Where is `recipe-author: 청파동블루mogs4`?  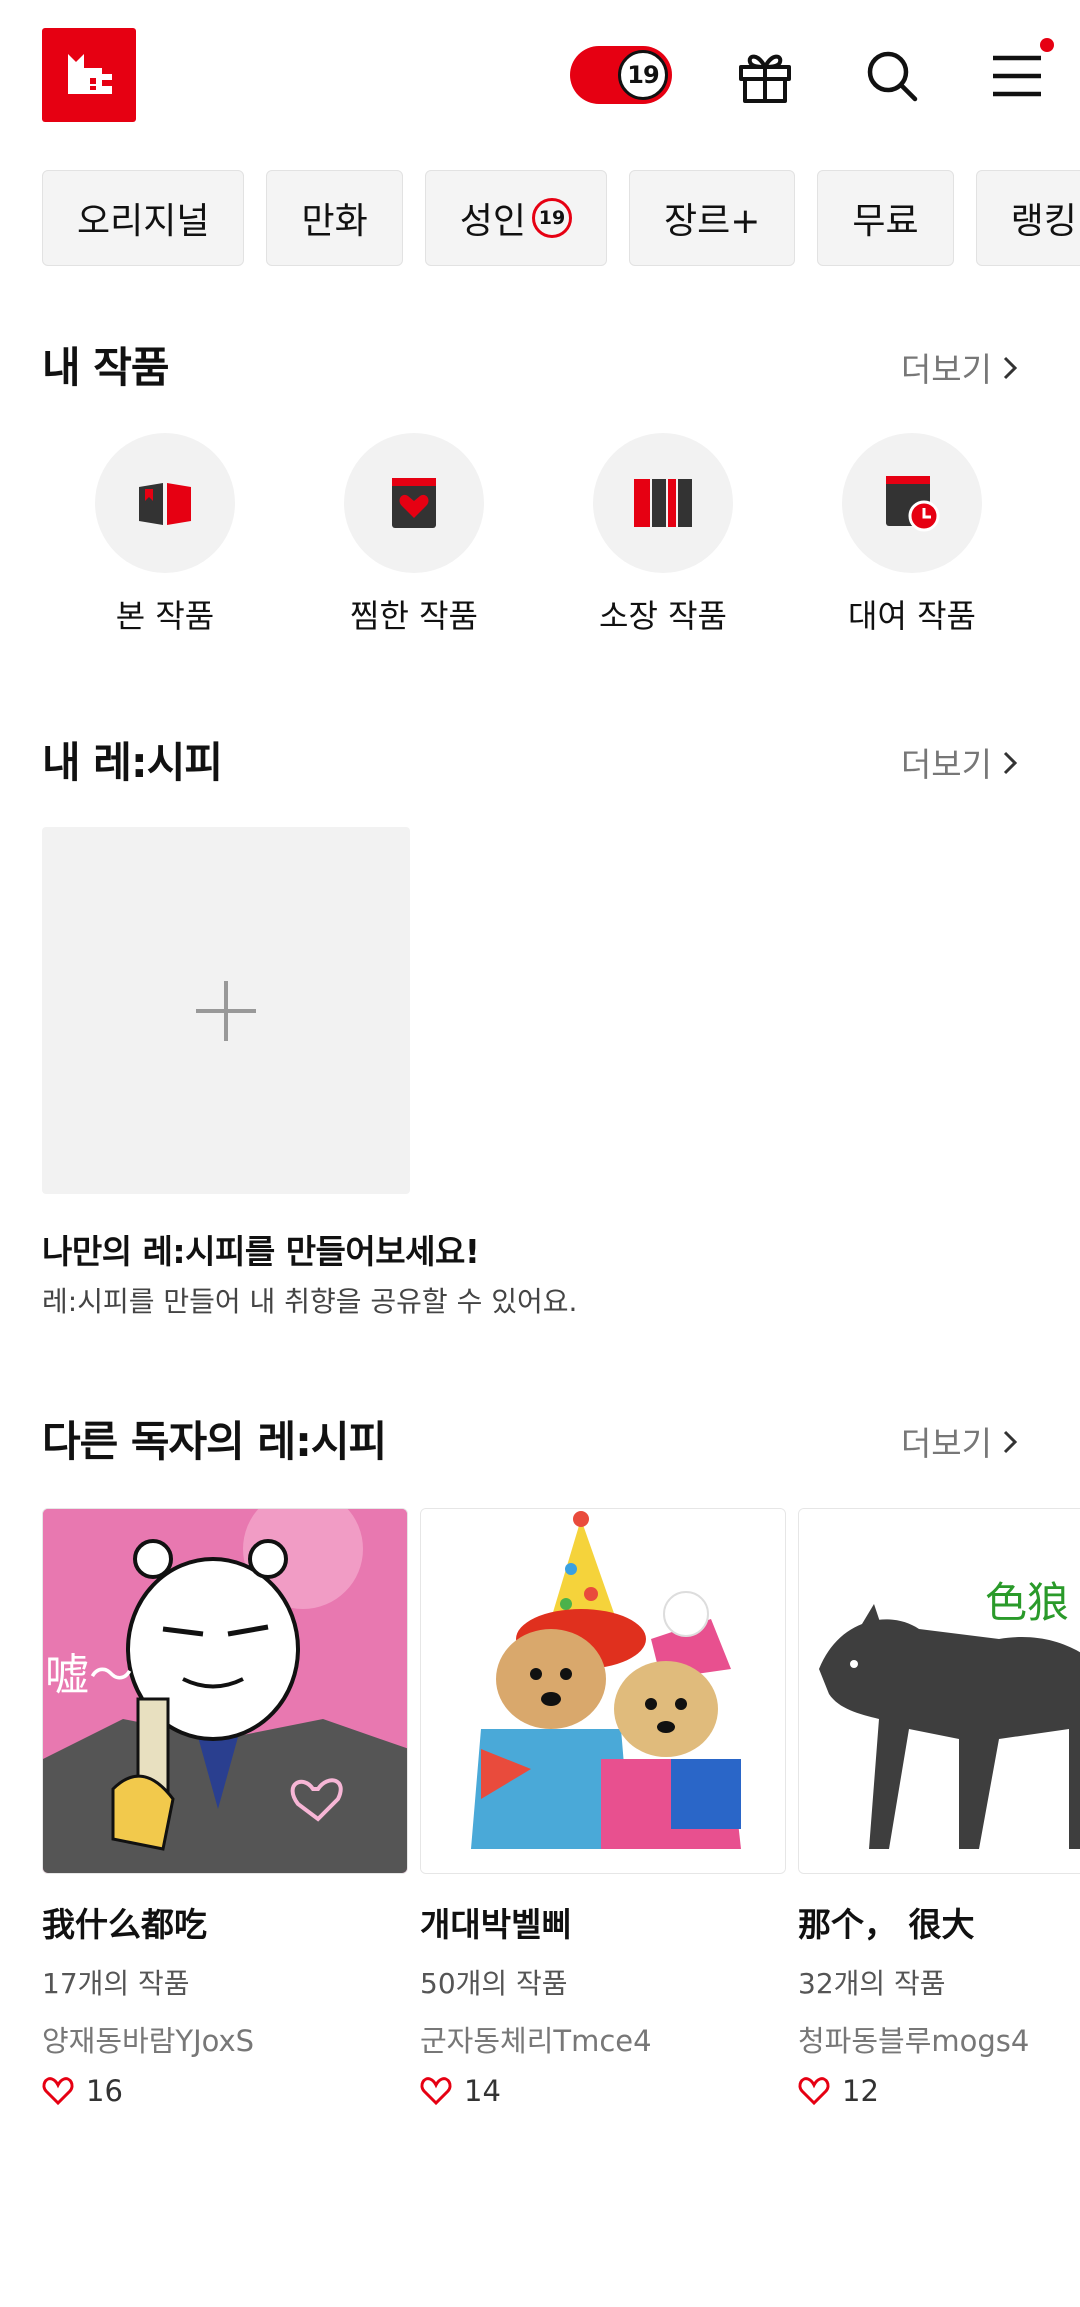
recipe-author: 청파동블루mogs4 is located at coordinates (914, 2041).